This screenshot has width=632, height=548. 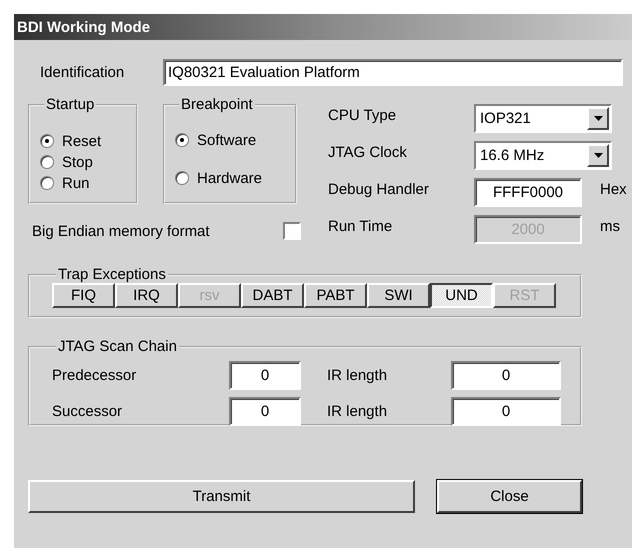 What do you see at coordinates (379, 189) in the screenshot?
I see `setting-label: Debug Handler` at bounding box center [379, 189].